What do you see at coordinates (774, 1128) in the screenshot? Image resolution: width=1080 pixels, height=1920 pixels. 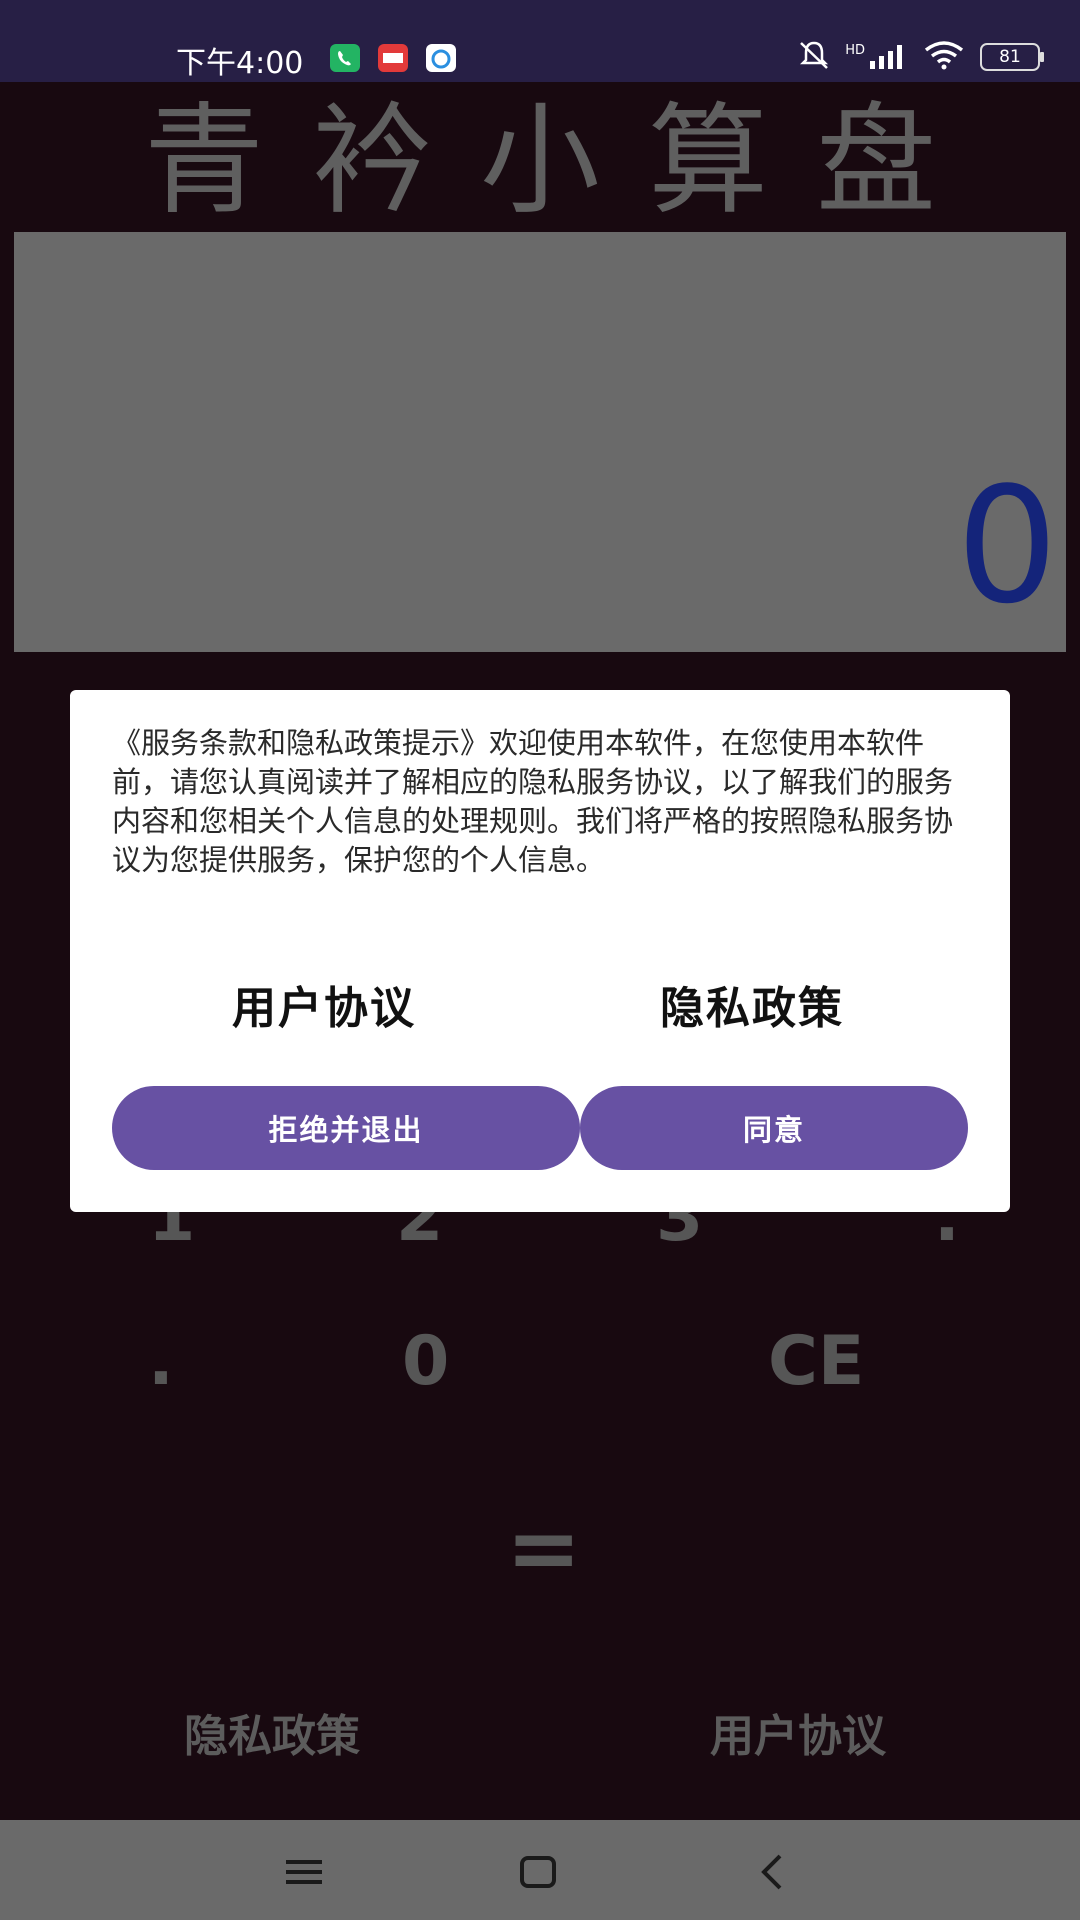 I see `agree-button: 同意` at bounding box center [774, 1128].